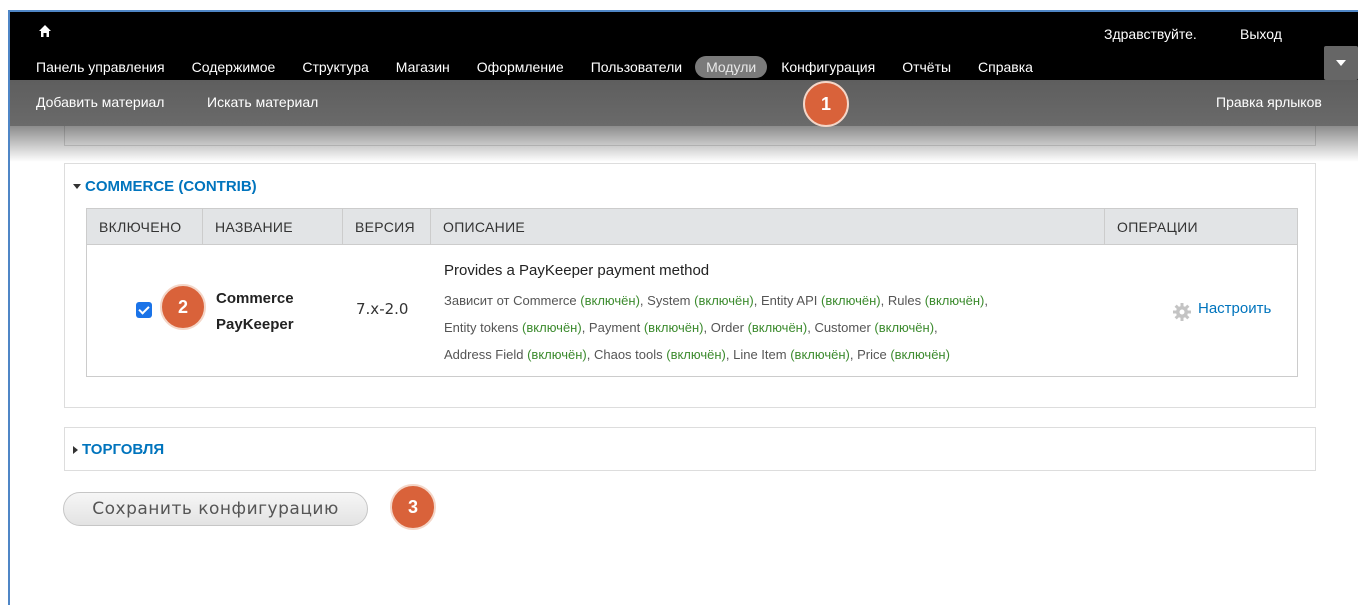 The width and height of the screenshot is (1358, 605). What do you see at coordinates (483, 327) in the screenshot?
I see `dependency-name: Entity tokens` at bounding box center [483, 327].